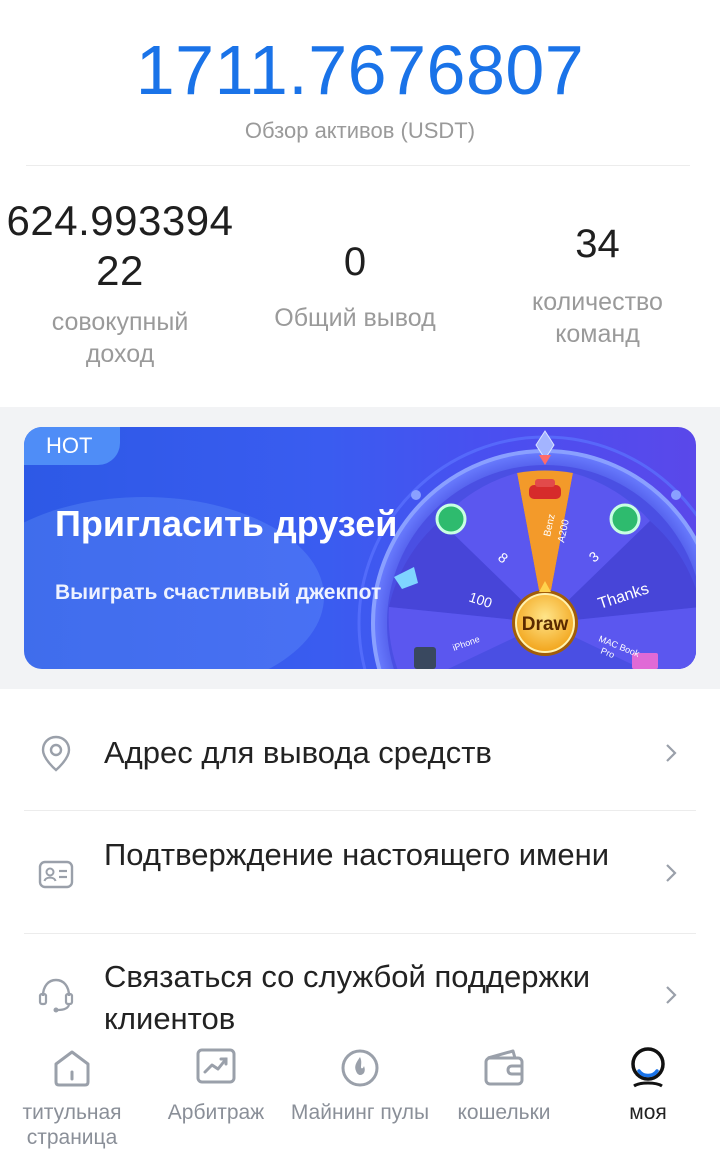 This screenshot has width=720, height=1164. What do you see at coordinates (120, 338) in the screenshot?
I see `total-income-label: совокупный доход` at bounding box center [120, 338].